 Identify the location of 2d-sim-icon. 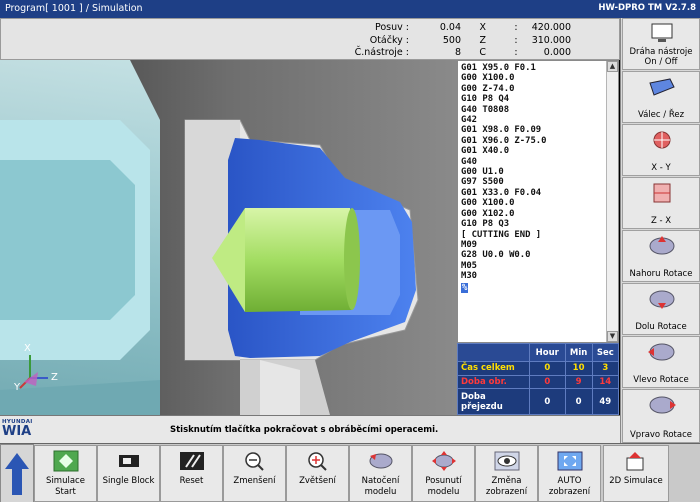
(635, 461).